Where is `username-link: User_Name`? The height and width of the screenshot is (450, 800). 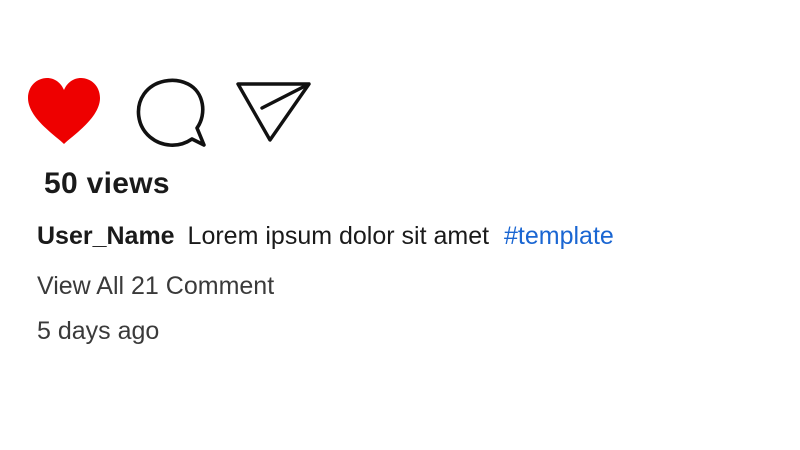
username-link: User_Name is located at coordinates (106, 236).